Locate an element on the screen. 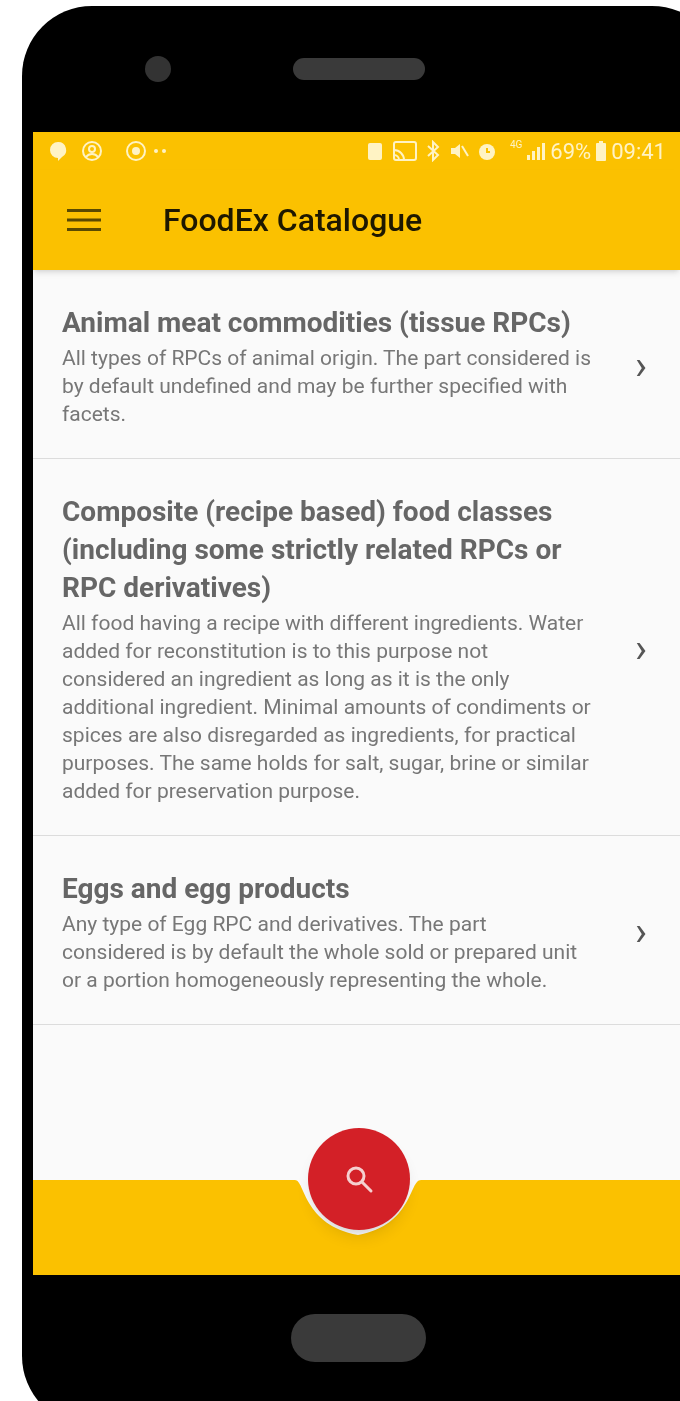 Image resolution: width=680 pixels, height=1401 pixels. more-dots-icon is located at coordinates (160, 151).